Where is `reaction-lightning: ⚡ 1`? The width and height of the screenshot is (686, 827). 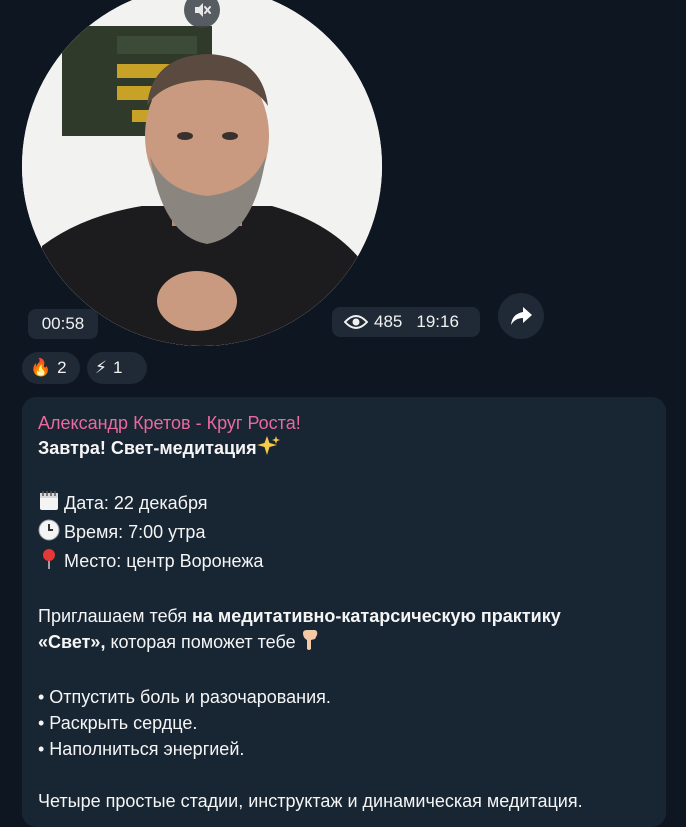
reaction-lightning: ⚡ 1 is located at coordinates (117, 368).